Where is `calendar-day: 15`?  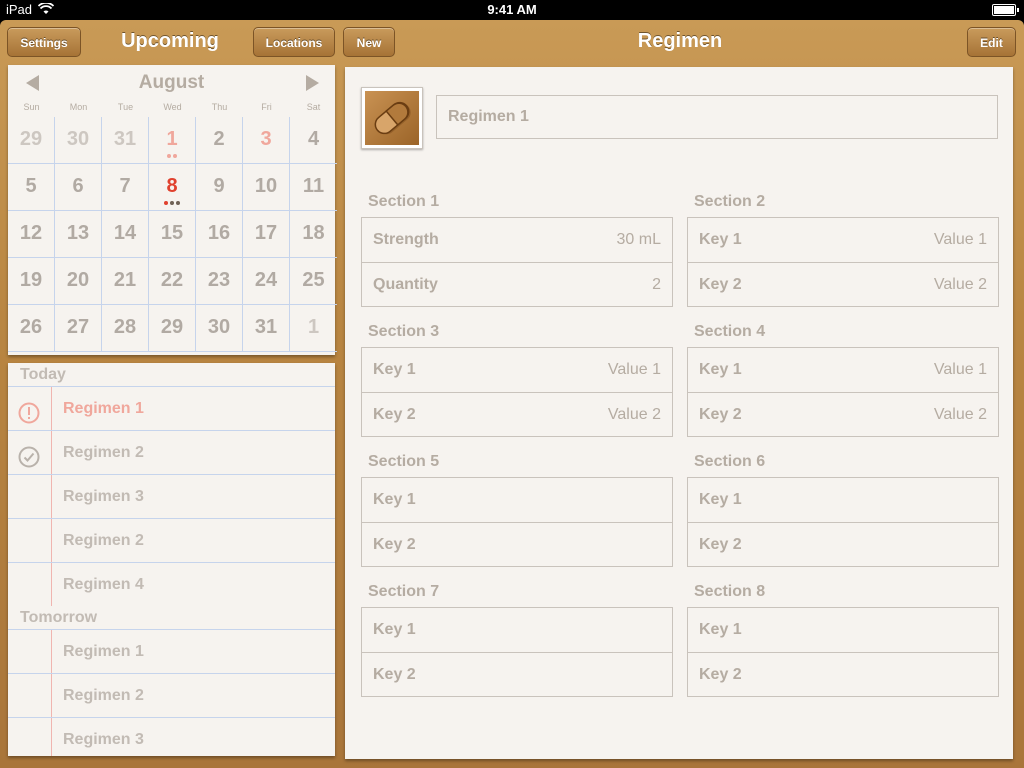 calendar-day: 15 is located at coordinates (172, 234).